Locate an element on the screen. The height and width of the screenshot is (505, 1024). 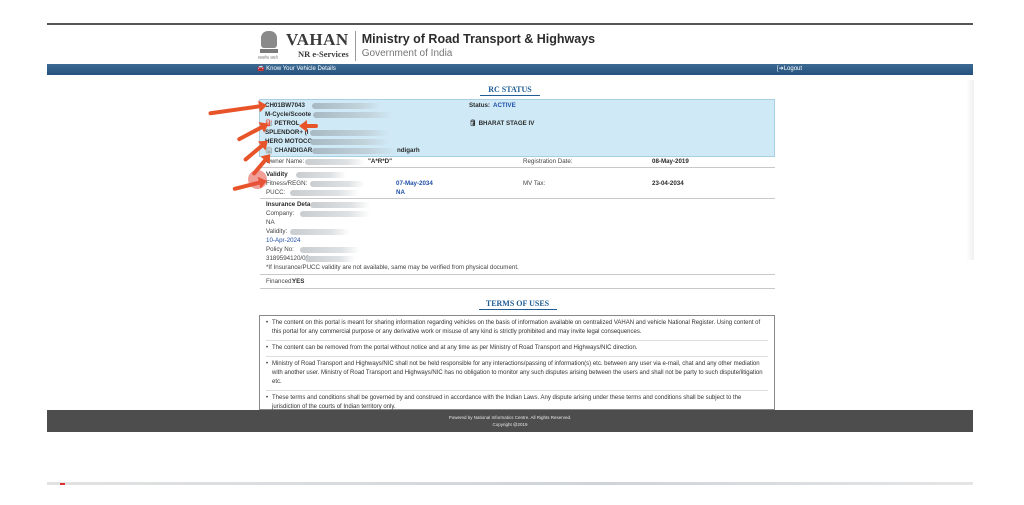
logout-link: [➜Logout is located at coordinates (789, 69).